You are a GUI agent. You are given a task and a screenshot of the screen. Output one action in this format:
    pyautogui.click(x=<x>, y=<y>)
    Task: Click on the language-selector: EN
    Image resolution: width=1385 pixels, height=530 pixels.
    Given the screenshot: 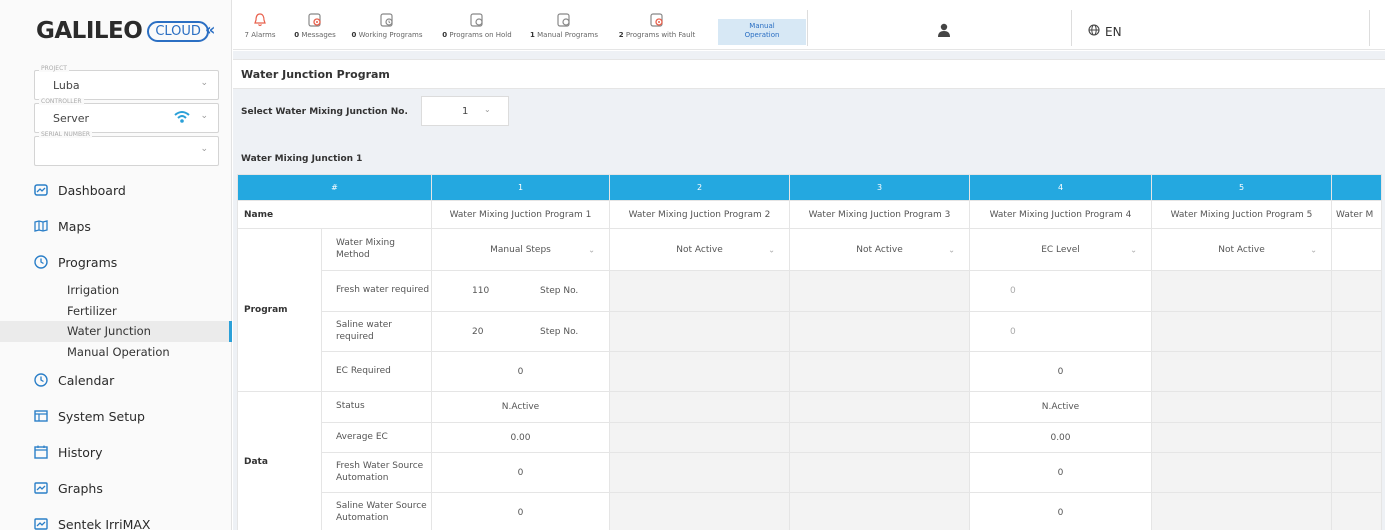 What is the action you would take?
    pyautogui.click(x=1105, y=31)
    